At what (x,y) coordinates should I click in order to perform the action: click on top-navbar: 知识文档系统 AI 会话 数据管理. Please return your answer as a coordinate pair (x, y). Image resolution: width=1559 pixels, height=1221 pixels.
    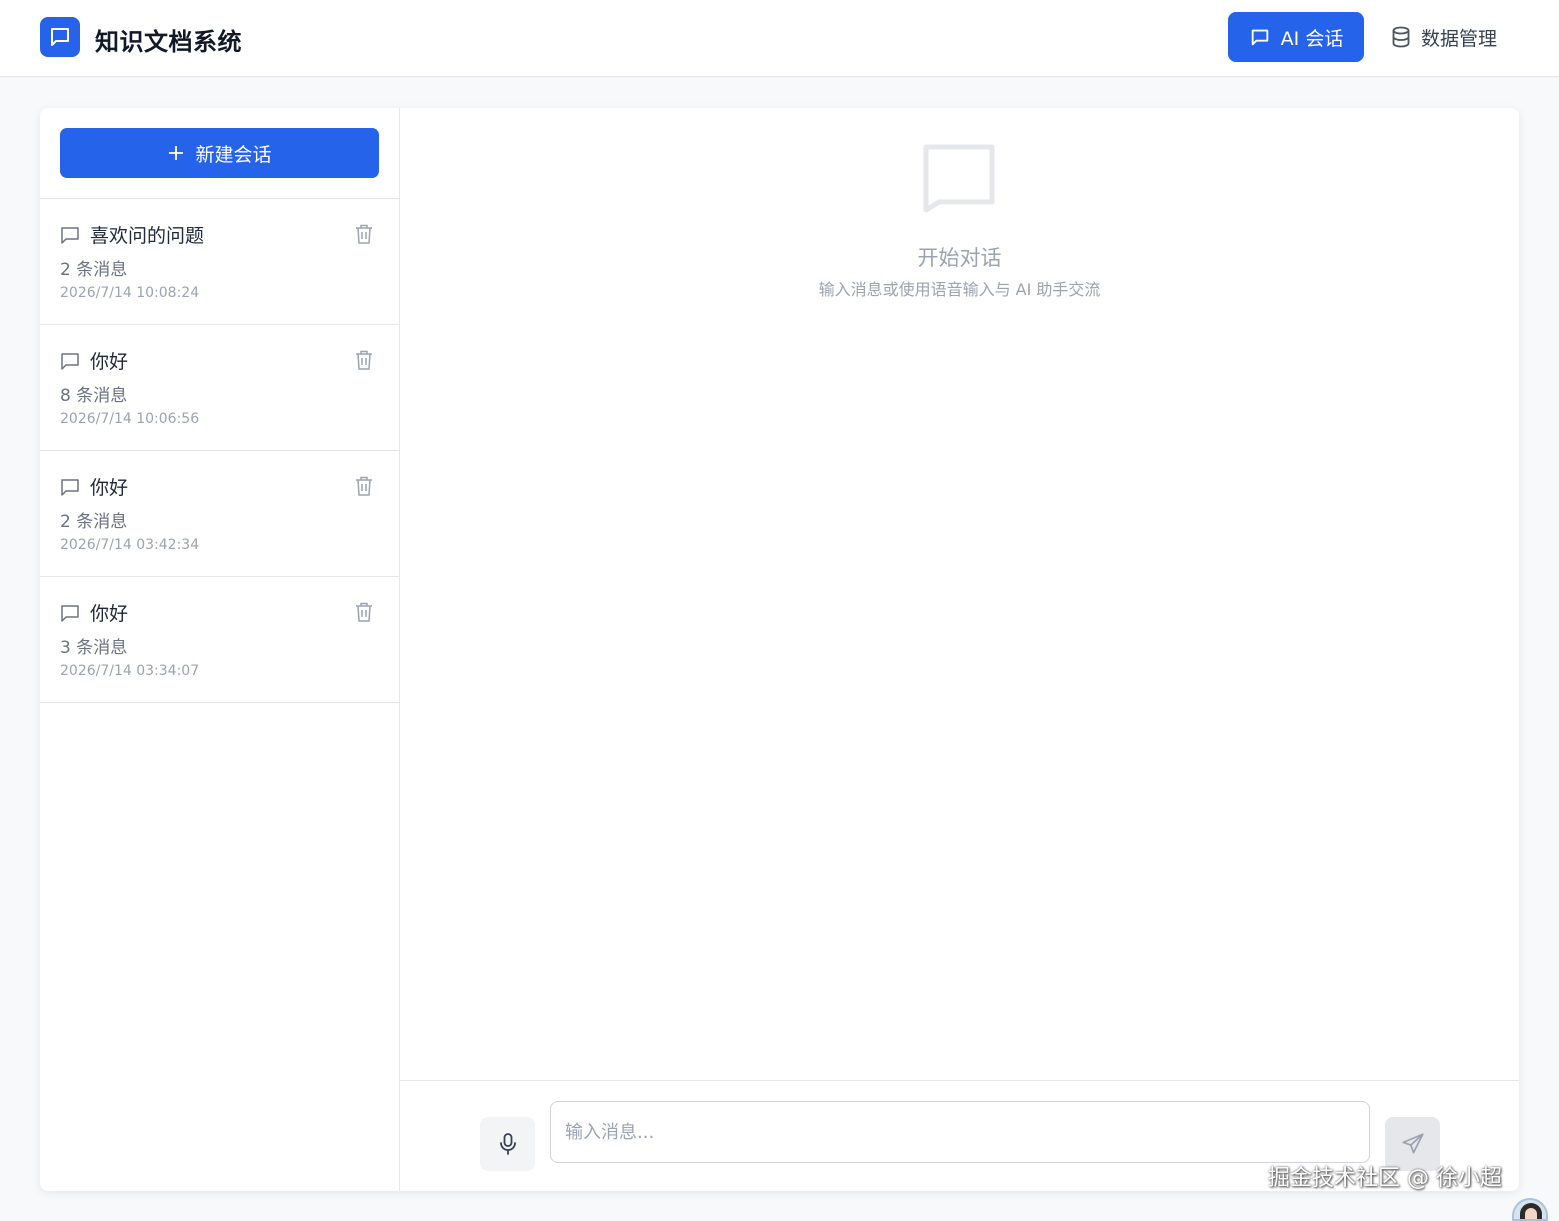
    Looking at the image, I should click on (779, 38).